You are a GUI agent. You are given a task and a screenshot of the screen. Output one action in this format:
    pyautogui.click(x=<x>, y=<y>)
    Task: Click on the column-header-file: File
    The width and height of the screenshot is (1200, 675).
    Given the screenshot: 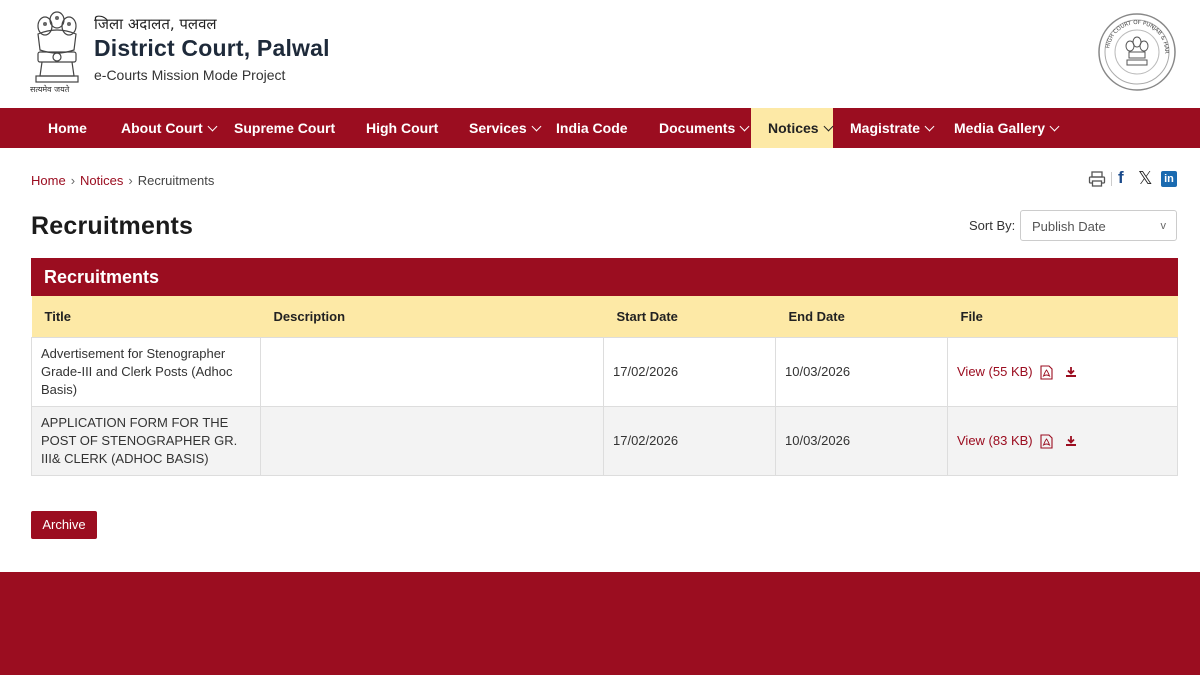 What is the action you would take?
    pyautogui.click(x=1062, y=316)
    